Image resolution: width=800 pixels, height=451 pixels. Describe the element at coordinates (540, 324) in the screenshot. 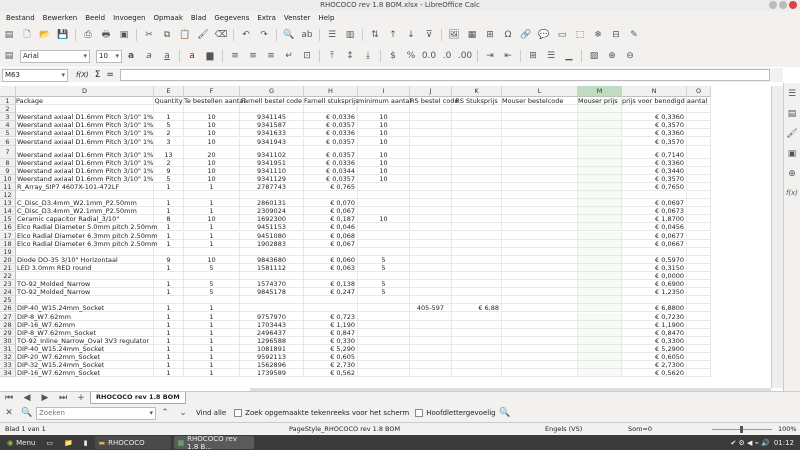

I see `cell-L28` at that location.